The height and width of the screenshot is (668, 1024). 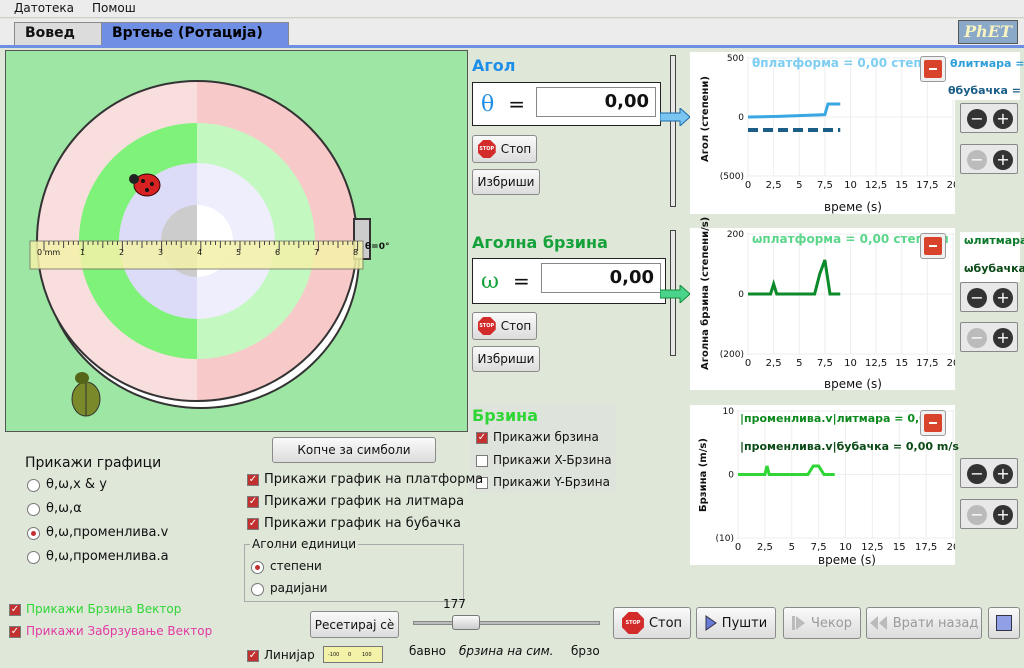 I want to click on graph-option-3-radio, so click(x=33, y=533).